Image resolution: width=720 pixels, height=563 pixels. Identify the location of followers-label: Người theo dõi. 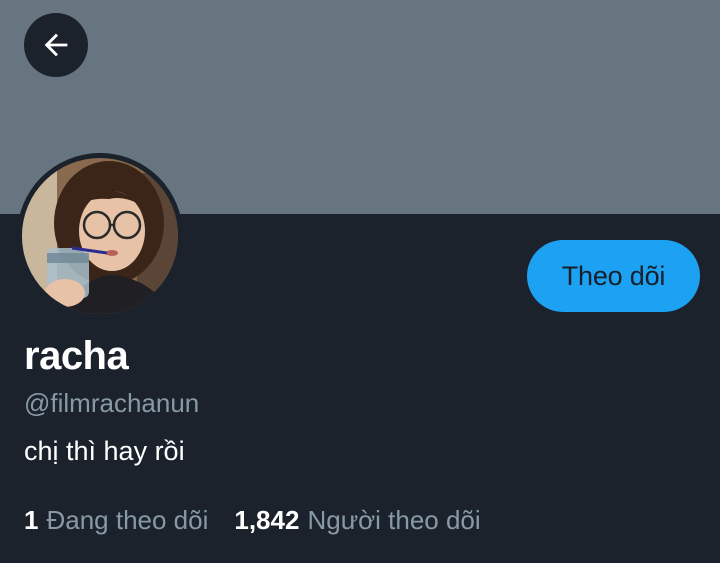
(394, 520).